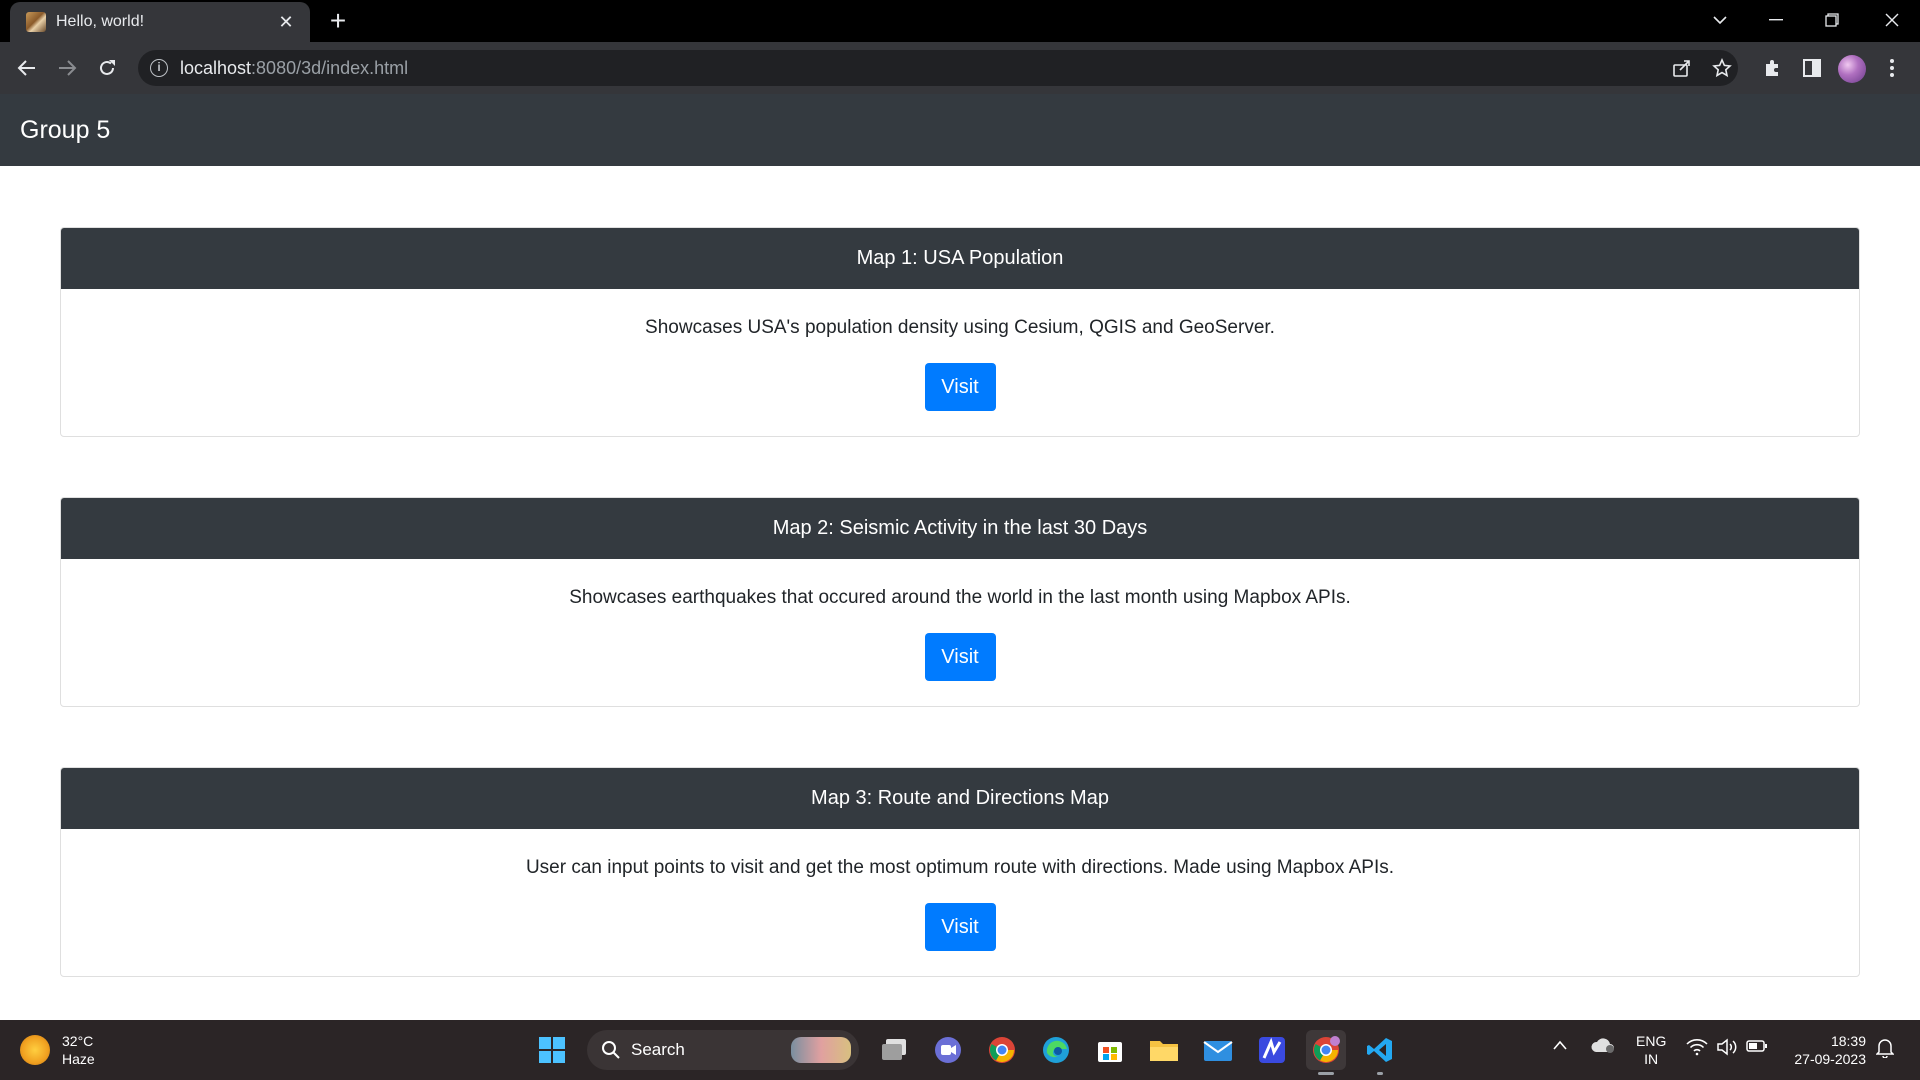  Describe the element at coordinates (938, 68) in the screenshot. I see `address-bar: i localhost:8080/3d/index.html` at that location.